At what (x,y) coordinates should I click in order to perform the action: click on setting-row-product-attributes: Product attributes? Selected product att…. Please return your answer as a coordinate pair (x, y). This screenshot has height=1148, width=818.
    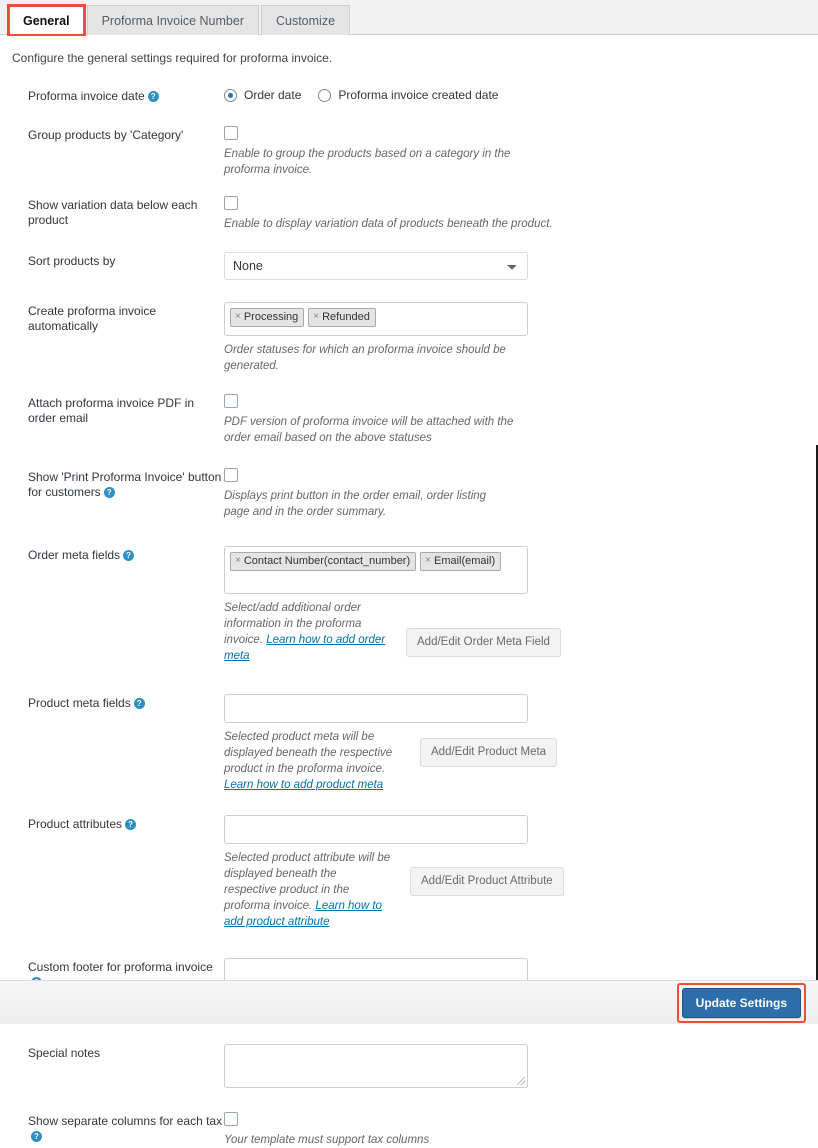
    Looking at the image, I should click on (409, 872).